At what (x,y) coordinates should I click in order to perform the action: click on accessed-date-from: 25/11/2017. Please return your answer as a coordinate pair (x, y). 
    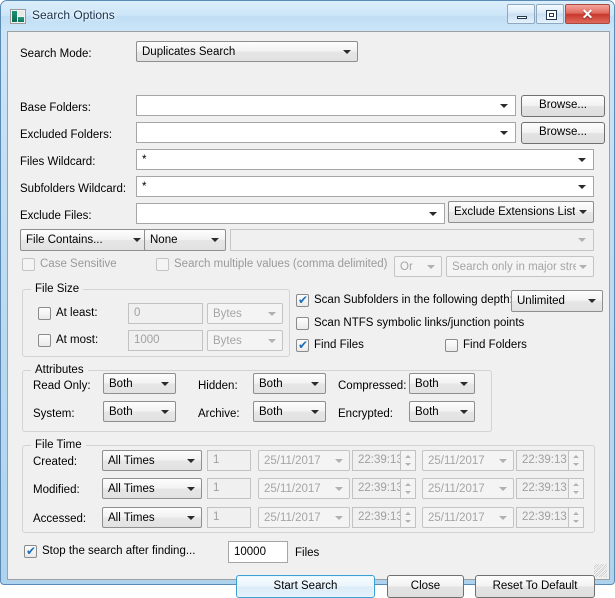
    Looking at the image, I should click on (304, 517).